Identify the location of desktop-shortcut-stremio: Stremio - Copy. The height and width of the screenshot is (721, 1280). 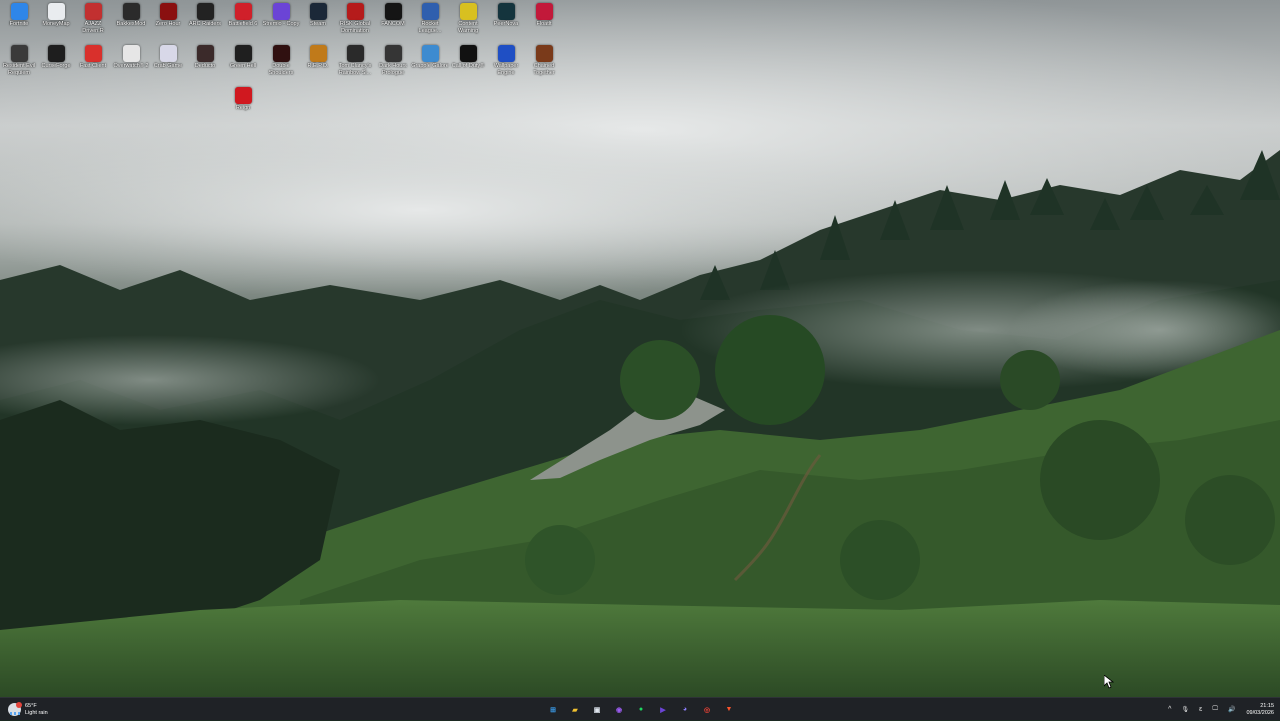
(281, 14).